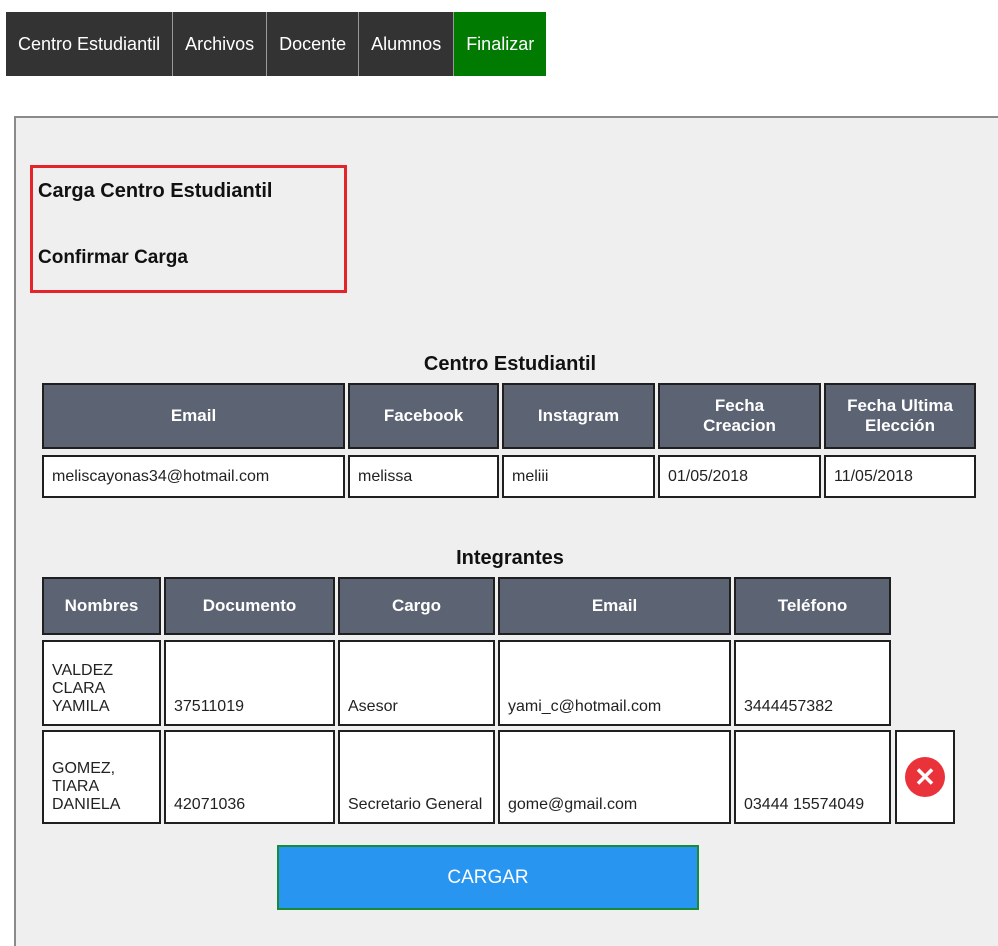 The width and height of the screenshot is (998, 946). What do you see at coordinates (249, 683) in the screenshot?
I see `integrante-1-documento: 37511019` at bounding box center [249, 683].